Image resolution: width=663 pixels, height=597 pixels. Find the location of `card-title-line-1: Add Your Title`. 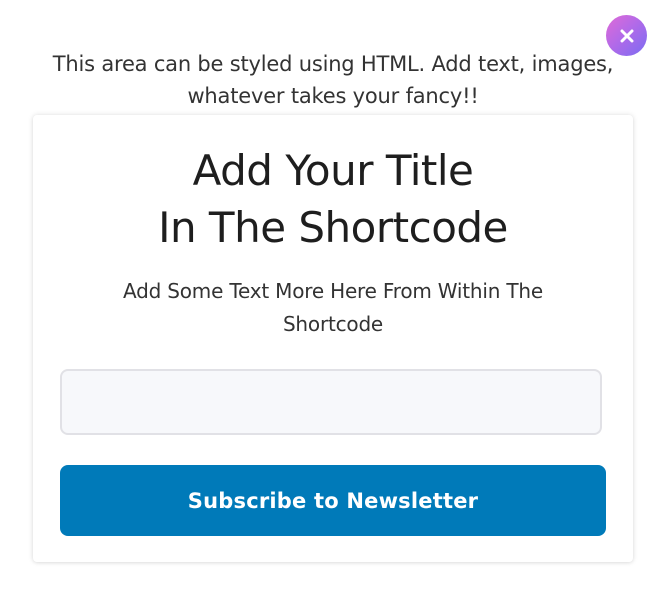

card-title-line-1: Add Your Title is located at coordinates (333, 170).